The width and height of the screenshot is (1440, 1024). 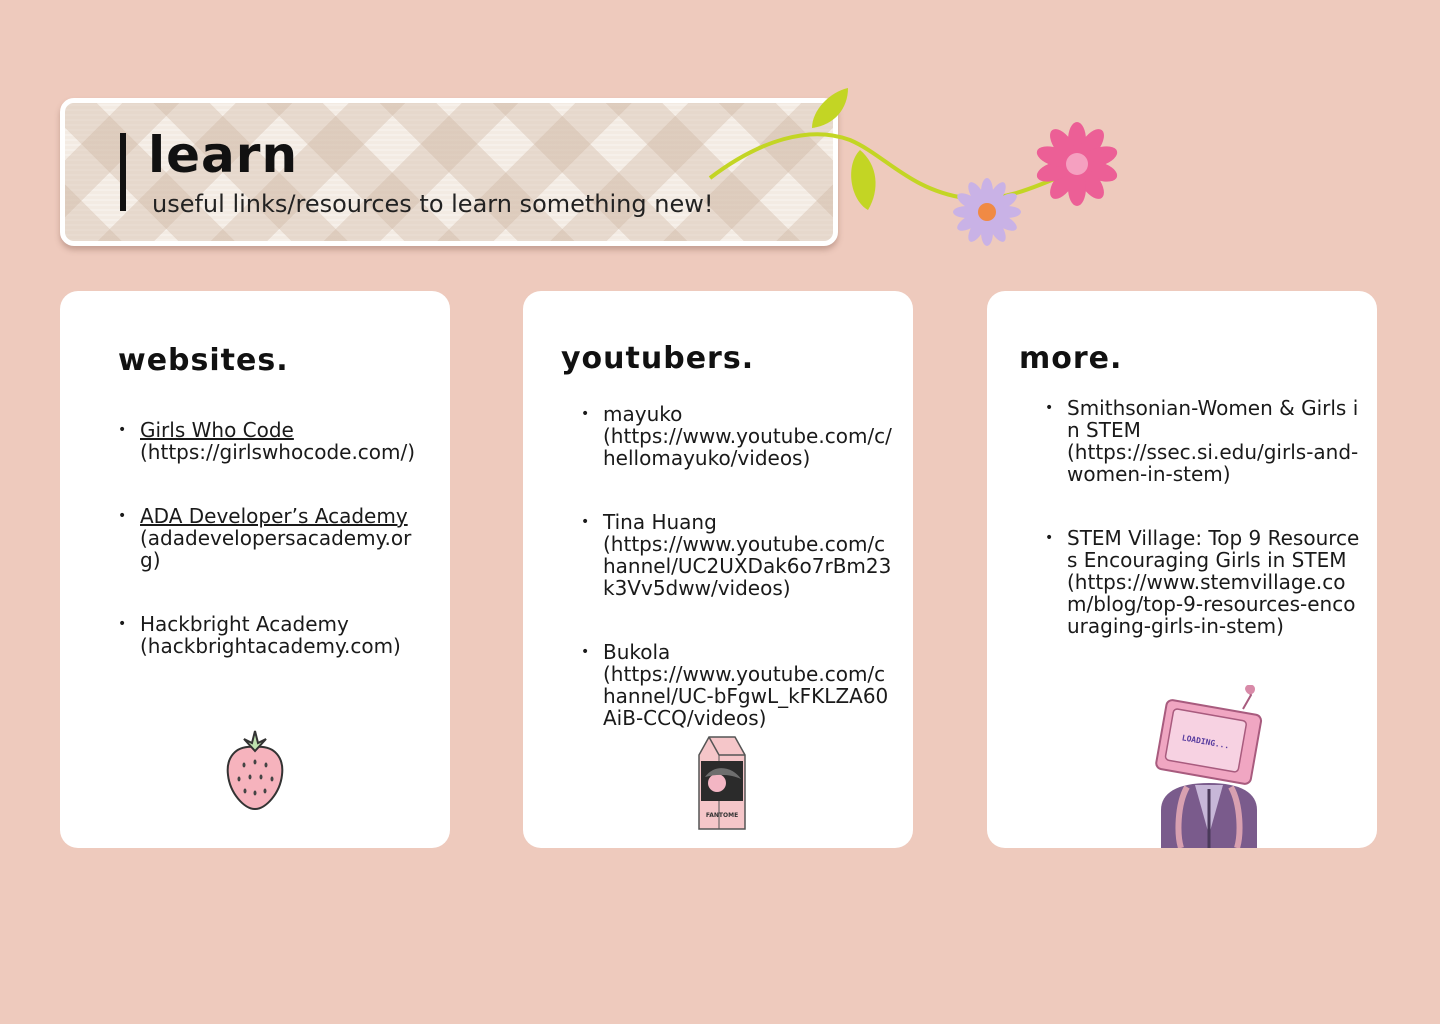 I want to click on item-name: Hackbright Academy, so click(x=244, y=624).